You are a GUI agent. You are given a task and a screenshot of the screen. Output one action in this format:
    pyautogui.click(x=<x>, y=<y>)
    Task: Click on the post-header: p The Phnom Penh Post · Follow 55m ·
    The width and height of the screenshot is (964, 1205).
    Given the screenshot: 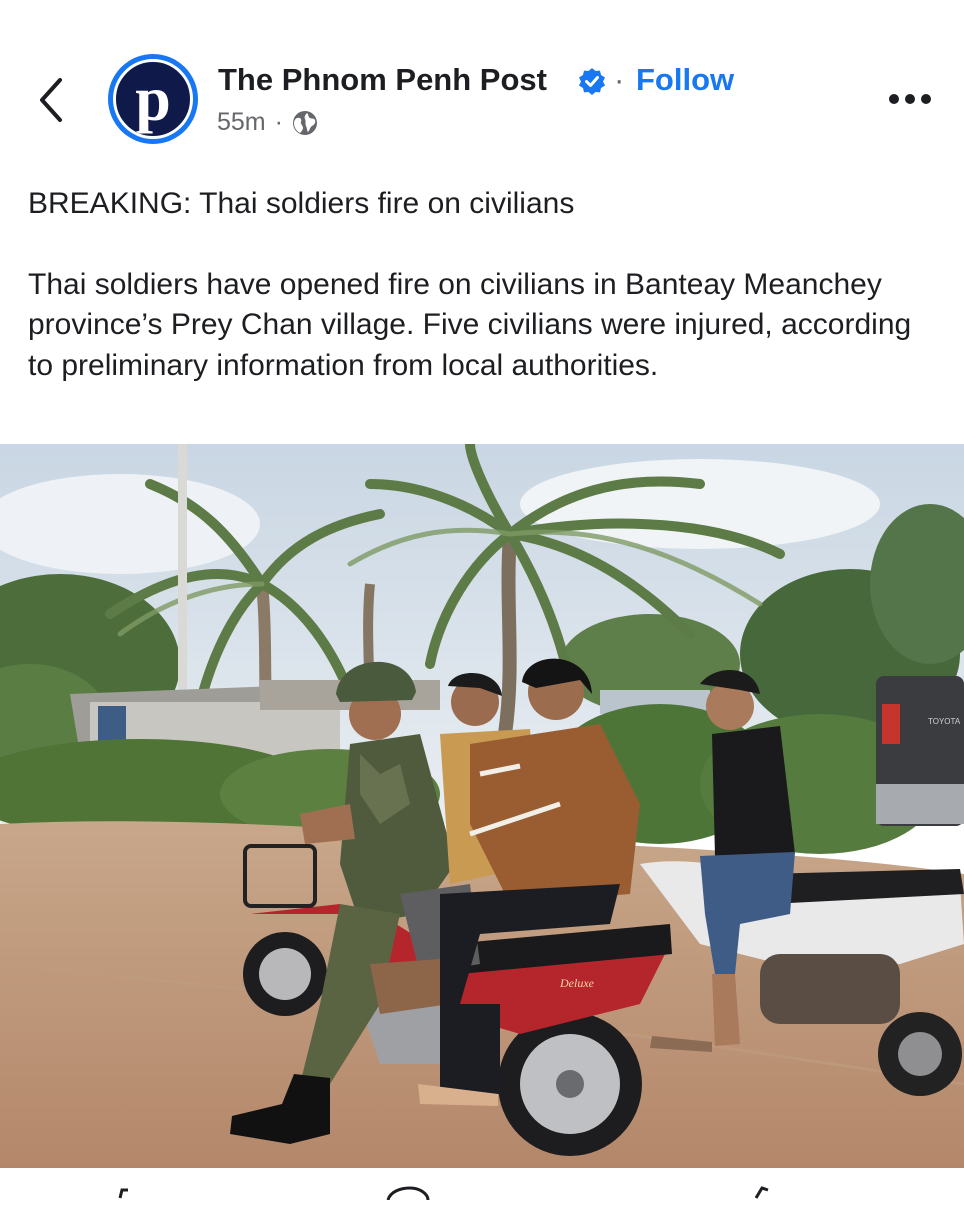 What is the action you would take?
    pyautogui.click(x=482, y=85)
    